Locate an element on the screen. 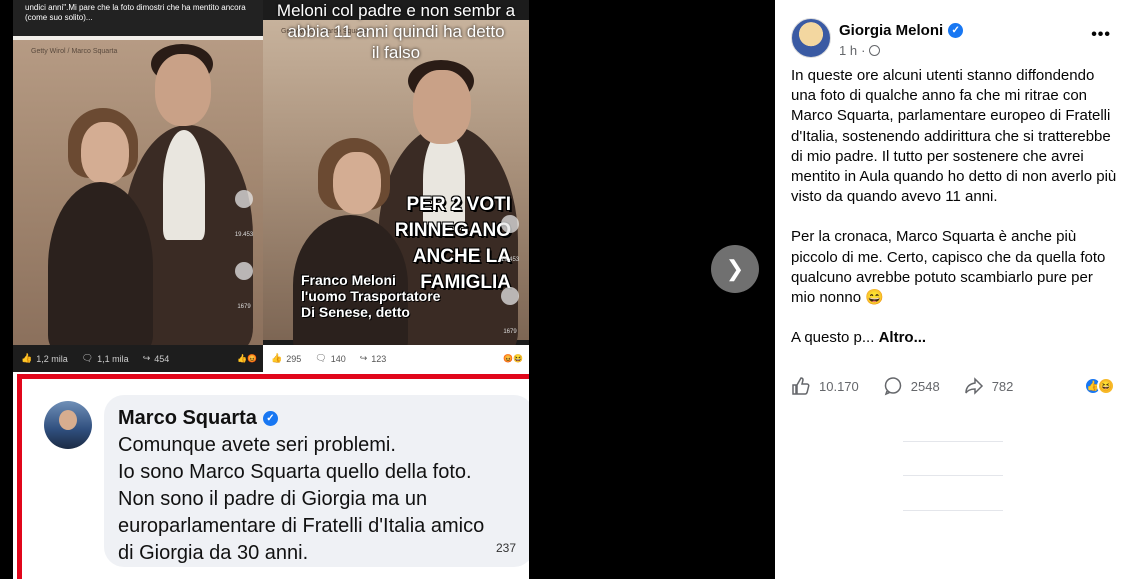  top-caption-line: abbia 11 anni quindi ha detto is located at coordinates (396, 31).